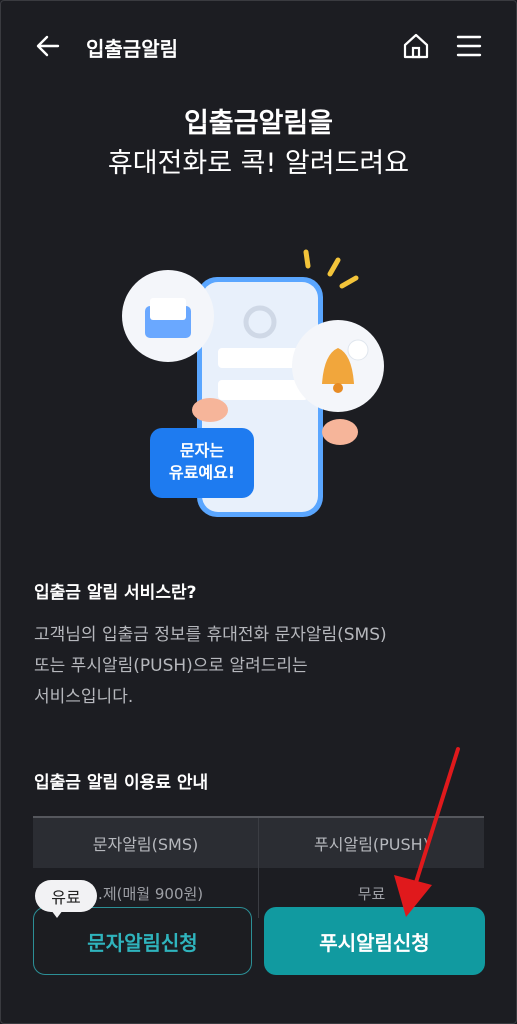 The image size is (517, 1024). What do you see at coordinates (371, 843) in the screenshot?
I see `column-header-push: 푸시알림(PUSH)` at bounding box center [371, 843].